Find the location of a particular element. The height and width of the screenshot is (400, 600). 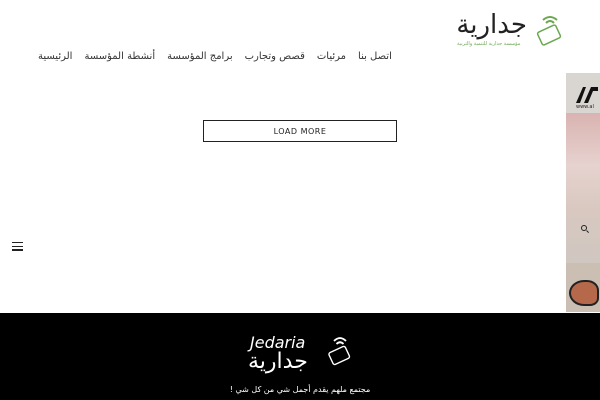

nav-item-programs: برامج المؤسسة is located at coordinates (200, 57).